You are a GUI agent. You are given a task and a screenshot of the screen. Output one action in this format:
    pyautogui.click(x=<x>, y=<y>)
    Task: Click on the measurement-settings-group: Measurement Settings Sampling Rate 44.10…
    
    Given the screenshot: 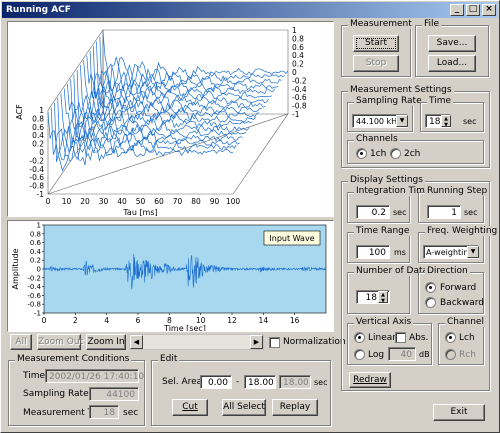 What is the action you would take?
    pyautogui.click(x=415, y=126)
    